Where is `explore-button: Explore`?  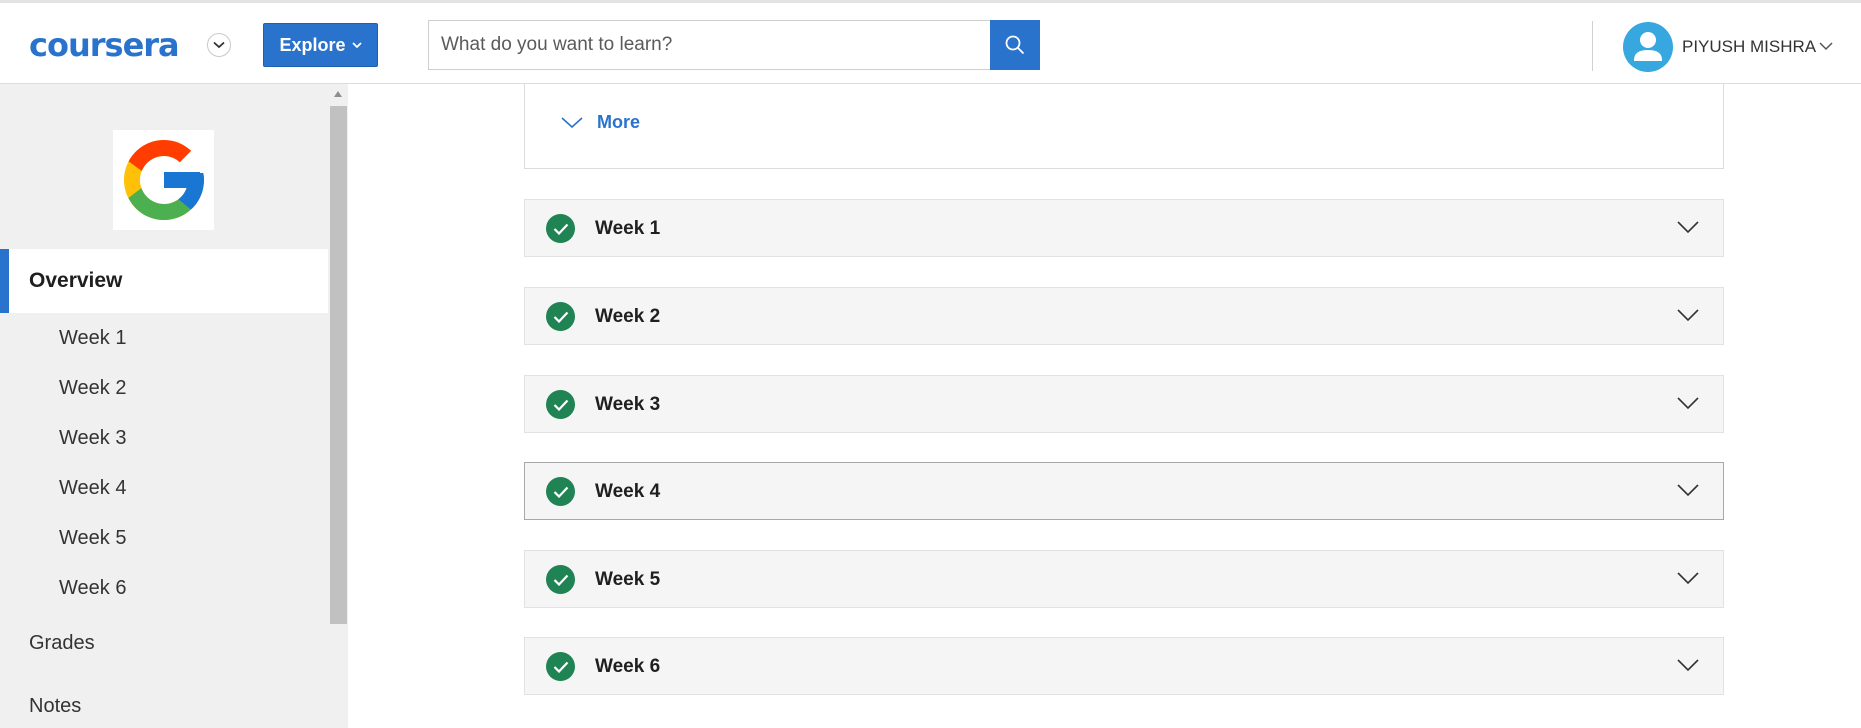
explore-button: Explore is located at coordinates (320, 45).